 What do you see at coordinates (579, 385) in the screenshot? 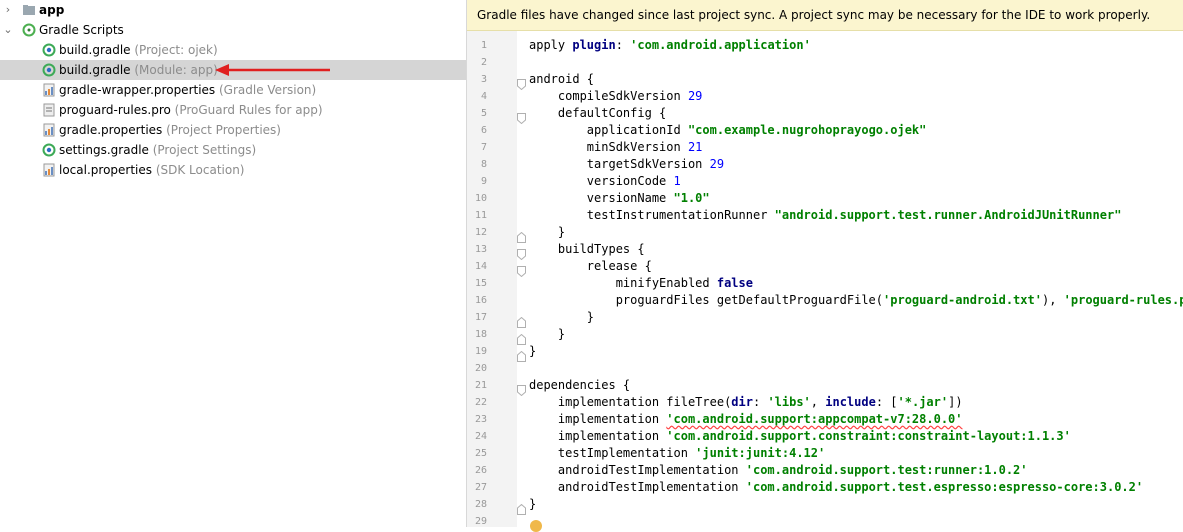
I see `code-line: dependencies {` at bounding box center [579, 385].